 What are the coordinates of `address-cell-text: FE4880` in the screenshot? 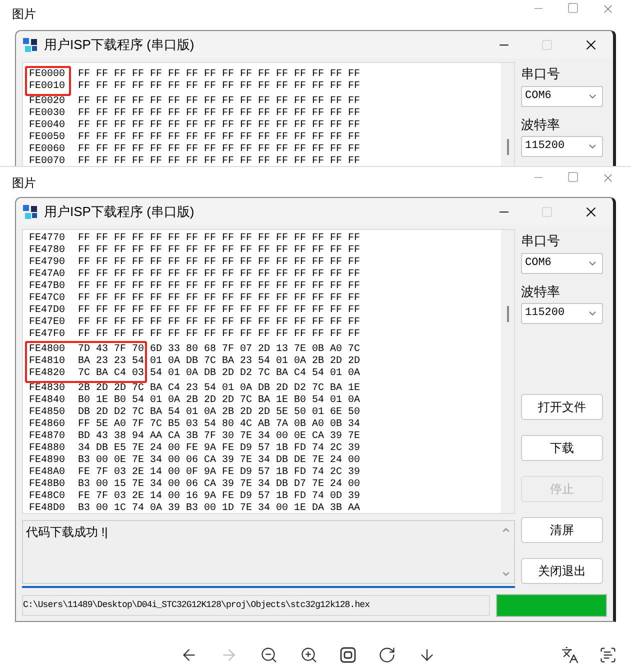 It's located at (47, 449).